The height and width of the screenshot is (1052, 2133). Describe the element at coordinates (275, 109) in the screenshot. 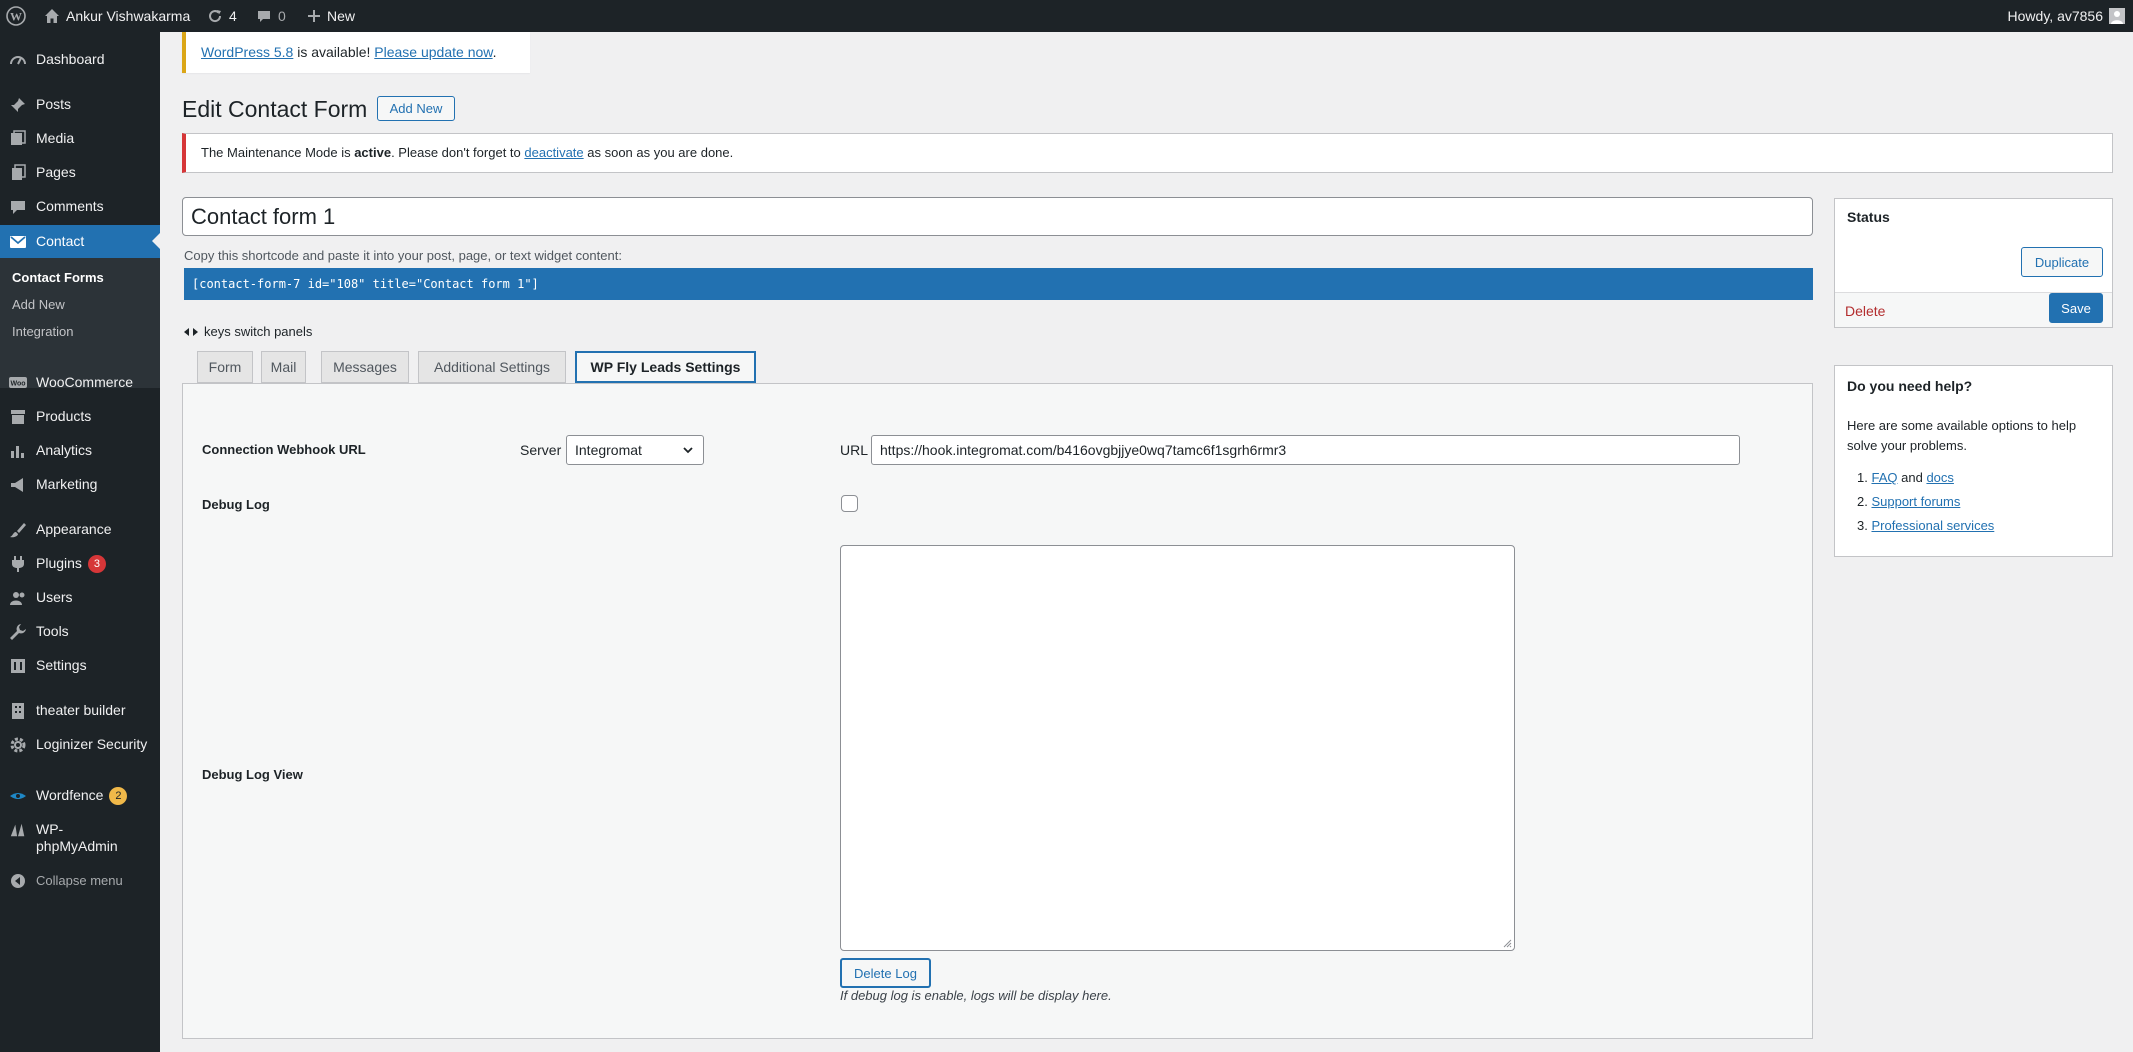

I see `page-title: Edit Contact Form` at that location.